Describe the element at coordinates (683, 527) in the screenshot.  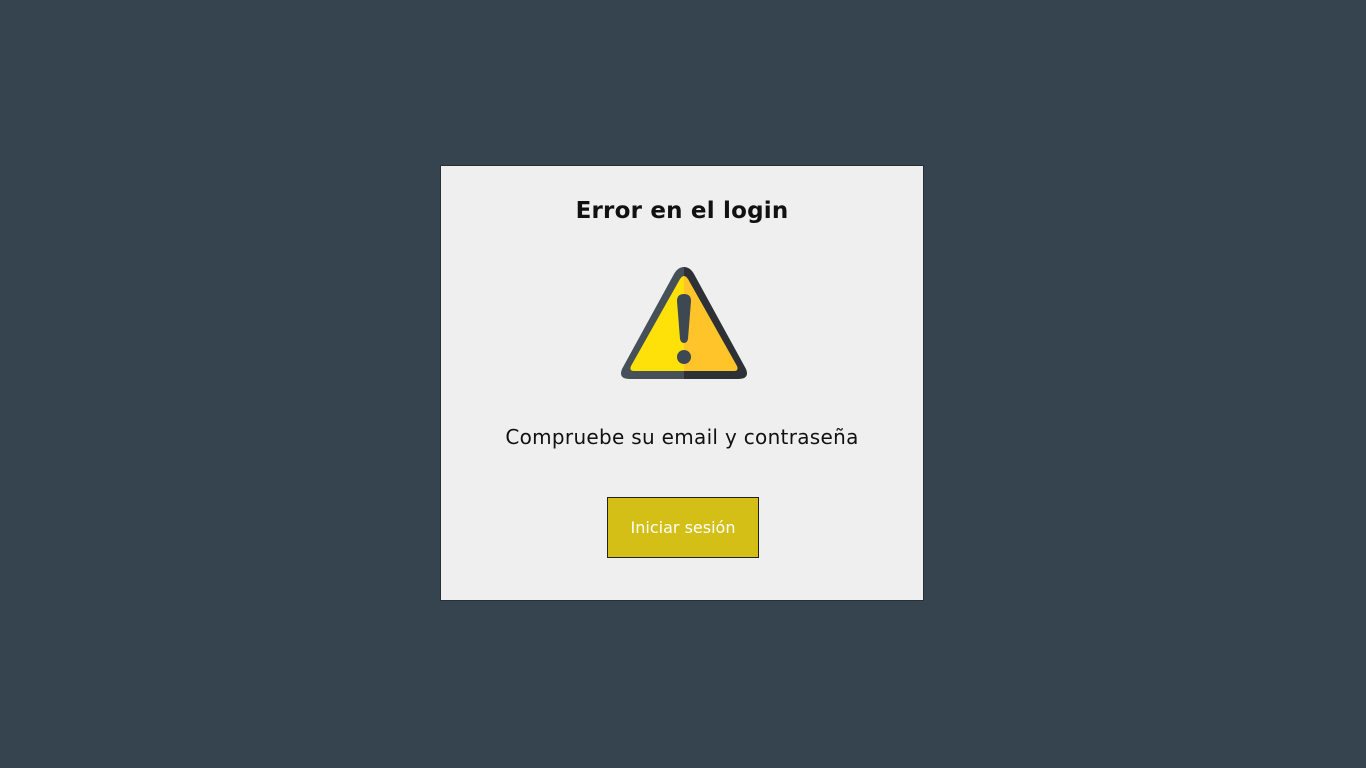
I see `login-button: Iniciar sesión` at that location.